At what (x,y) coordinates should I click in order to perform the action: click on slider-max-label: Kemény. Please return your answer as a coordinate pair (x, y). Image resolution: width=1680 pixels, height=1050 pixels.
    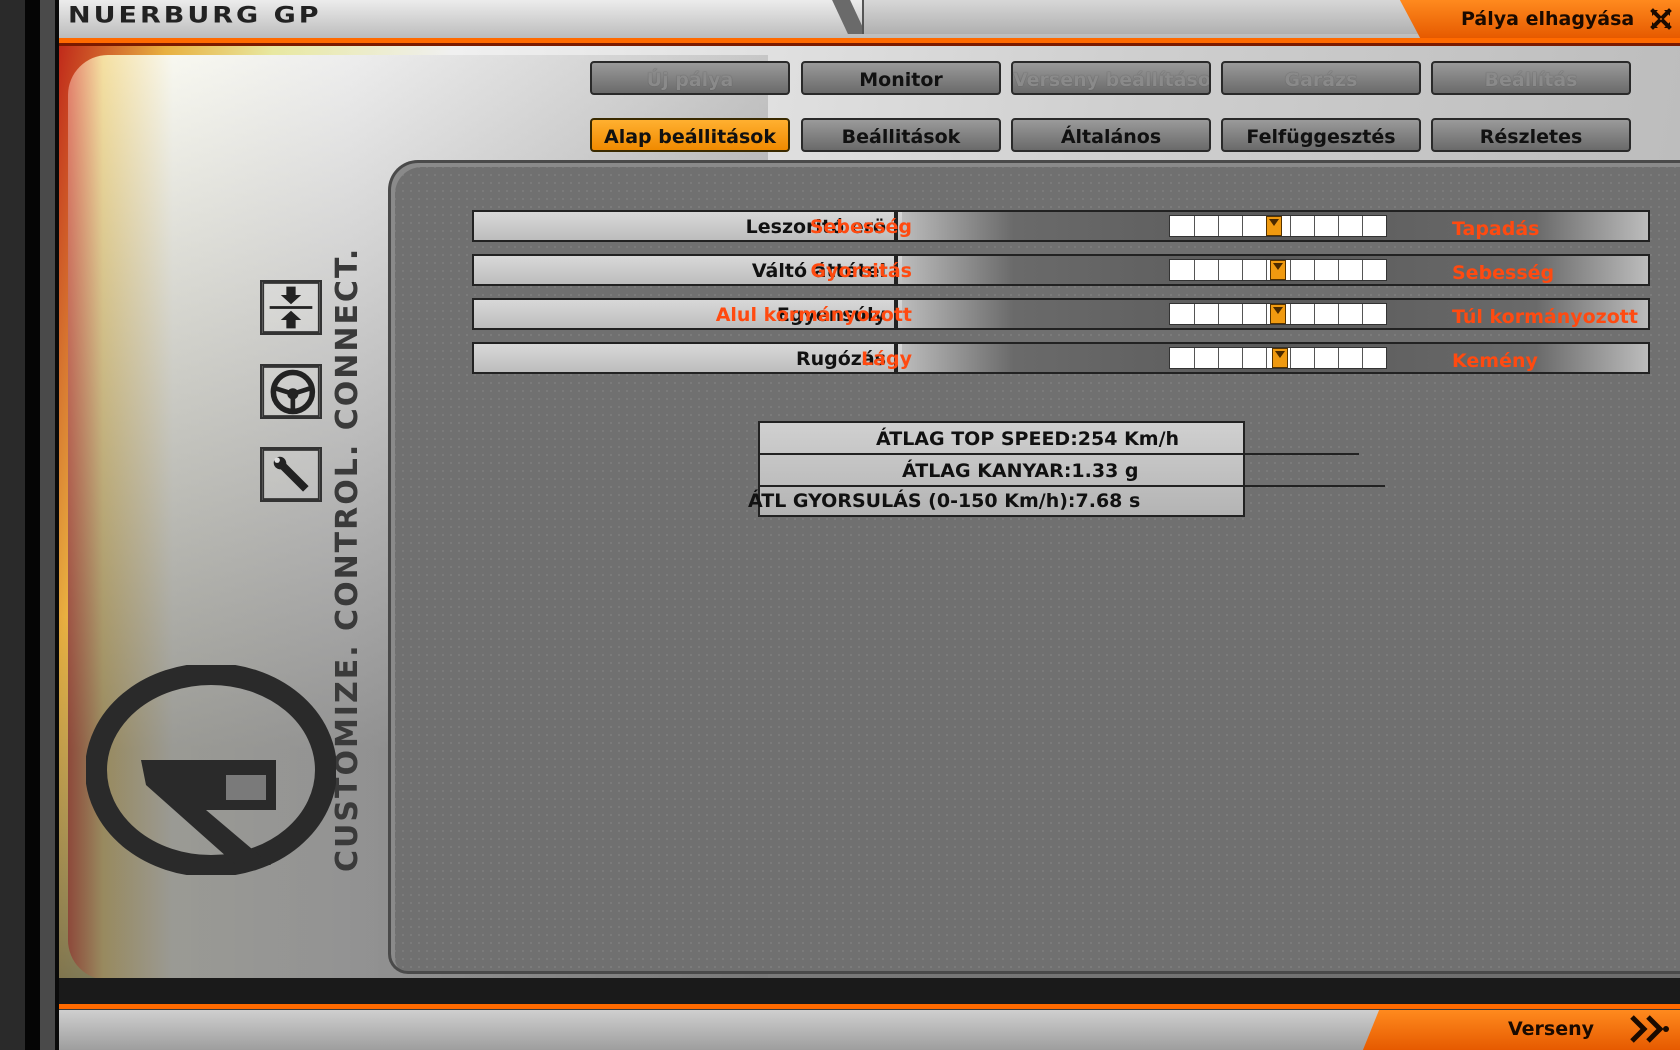
    Looking at the image, I should click on (1495, 361).